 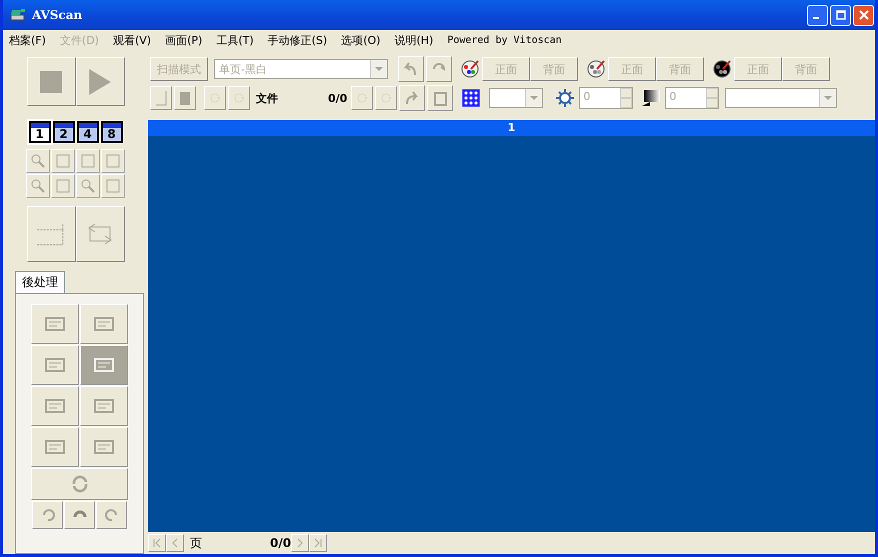 I want to click on post-process-tab: 後处理, so click(x=40, y=282).